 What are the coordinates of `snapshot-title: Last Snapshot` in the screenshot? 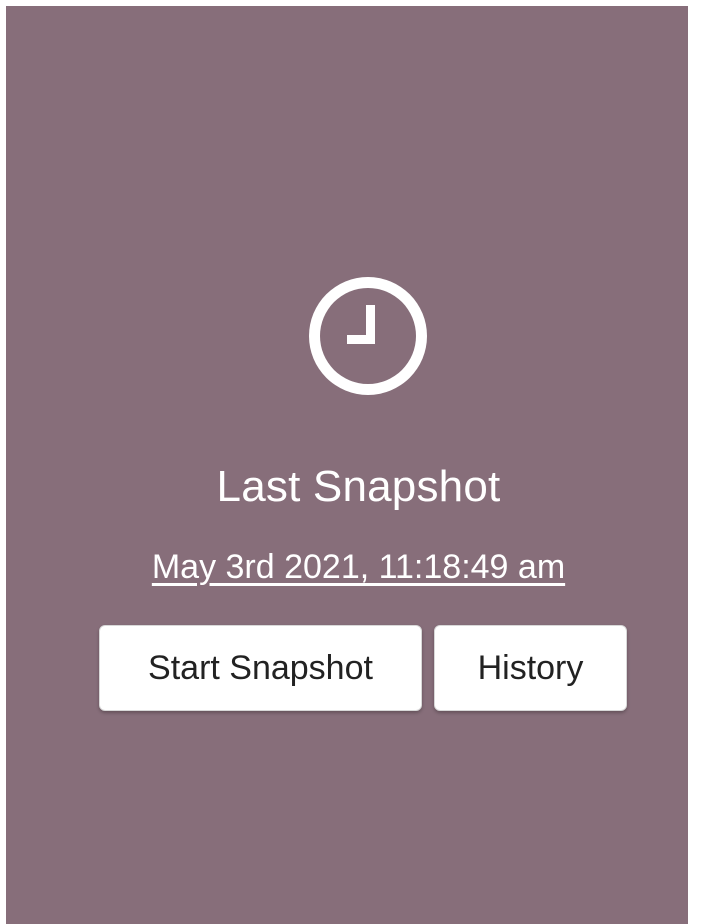 It's located at (358, 486).